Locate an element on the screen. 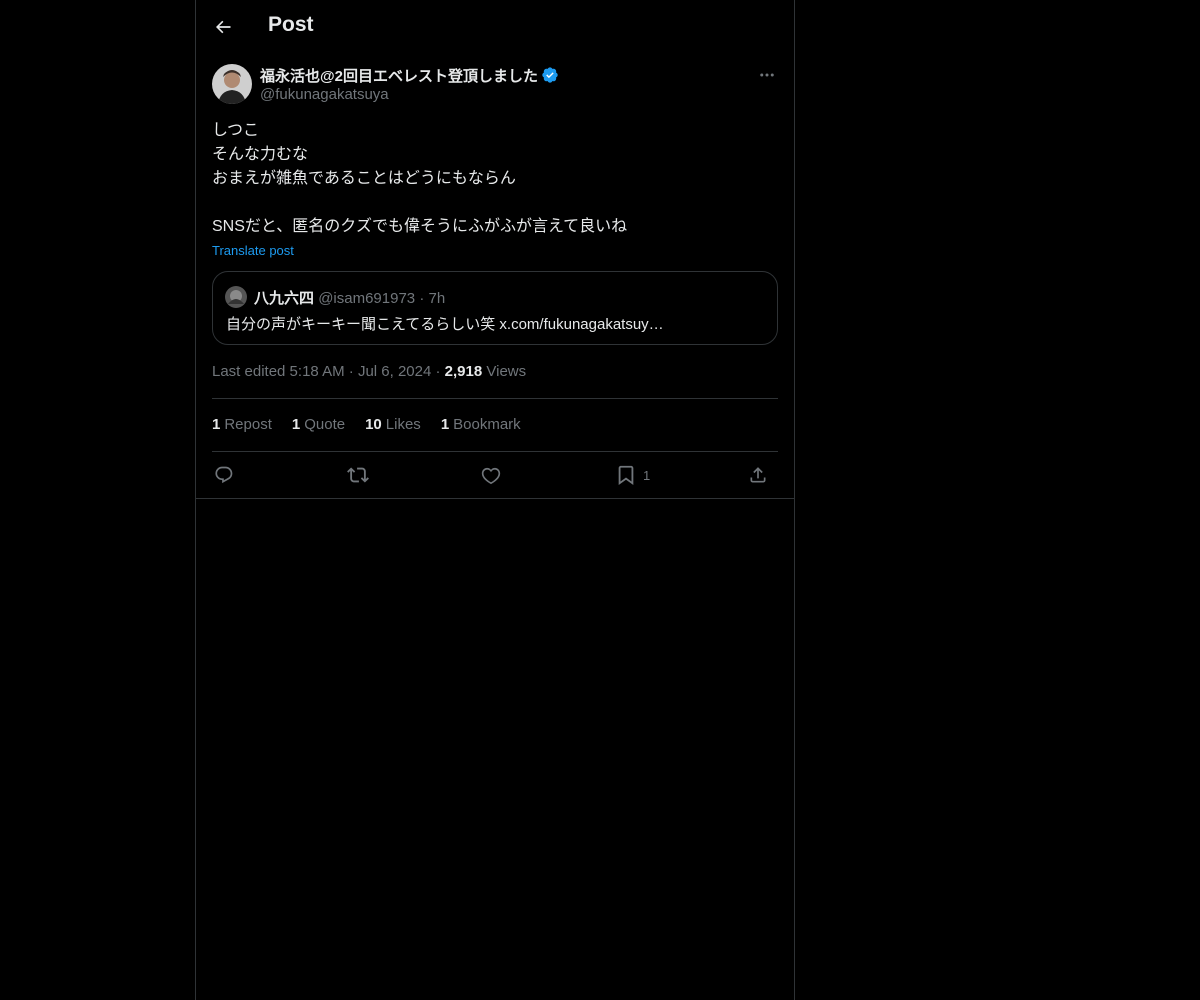 The width and height of the screenshot is (1200, 1000). engagement-stats: 1 Repost 1 Quote 10 Likes 1 Bookmark is located at coordinates (366, 424).